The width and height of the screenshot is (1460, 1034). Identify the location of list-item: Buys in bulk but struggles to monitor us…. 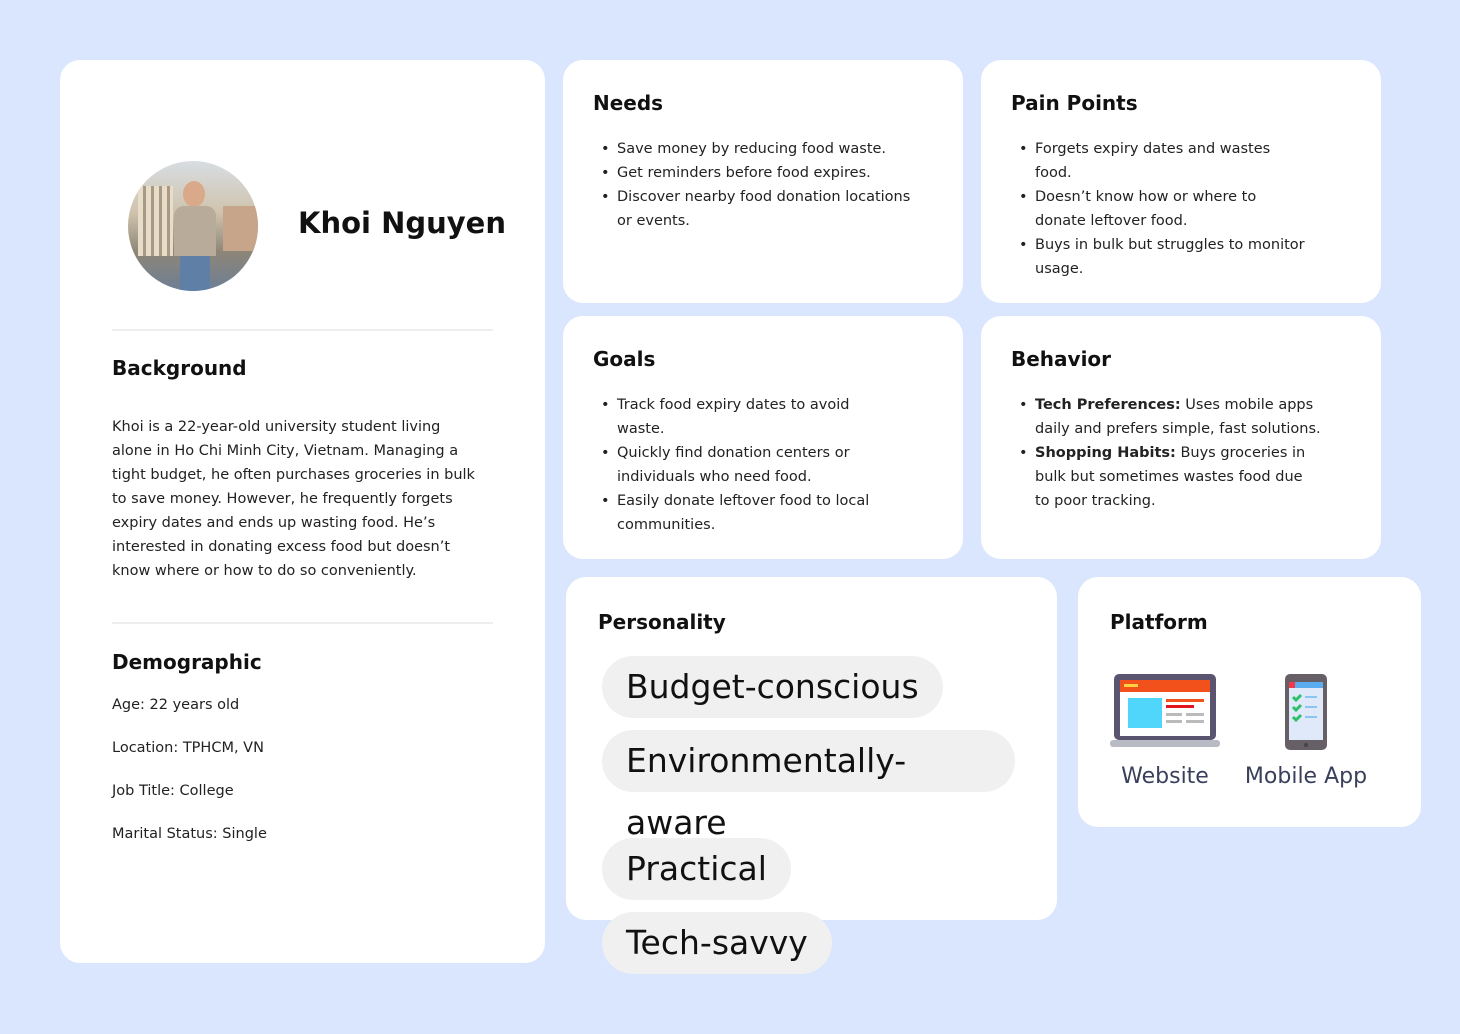
(1161, 257).